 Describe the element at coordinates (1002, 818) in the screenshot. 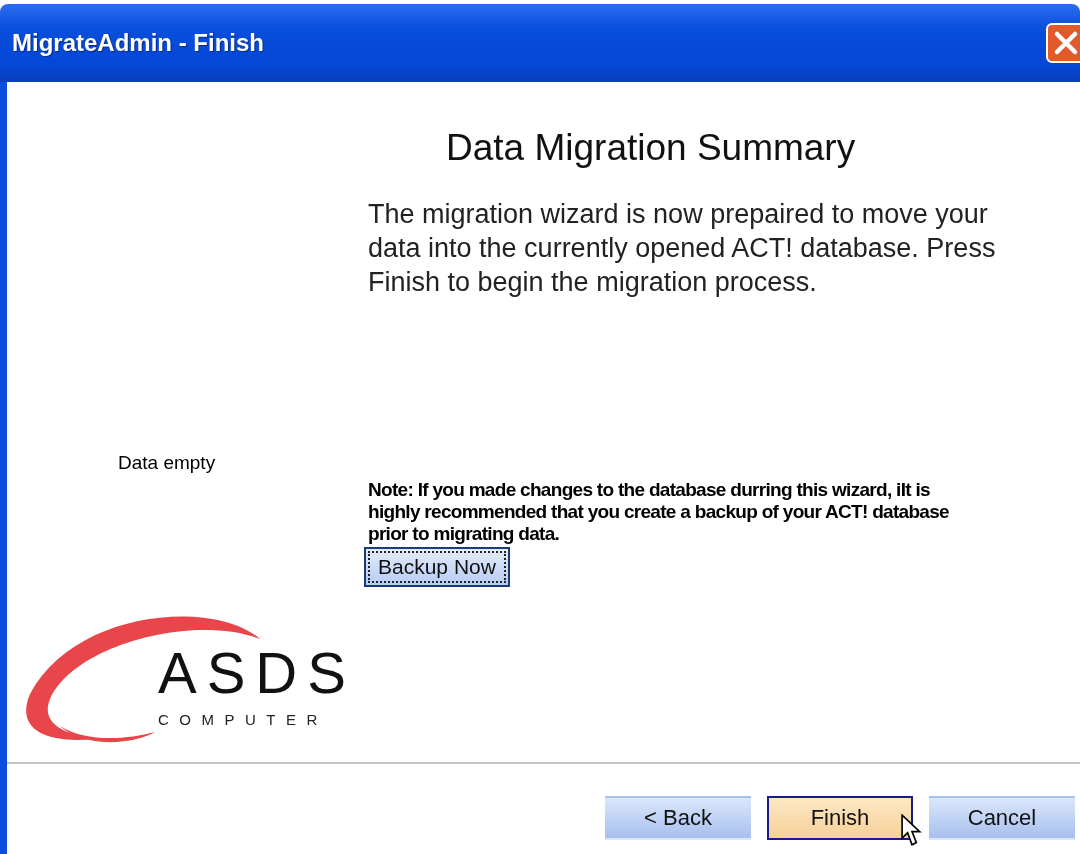

I see `wizard-button: Cancel` at that location.